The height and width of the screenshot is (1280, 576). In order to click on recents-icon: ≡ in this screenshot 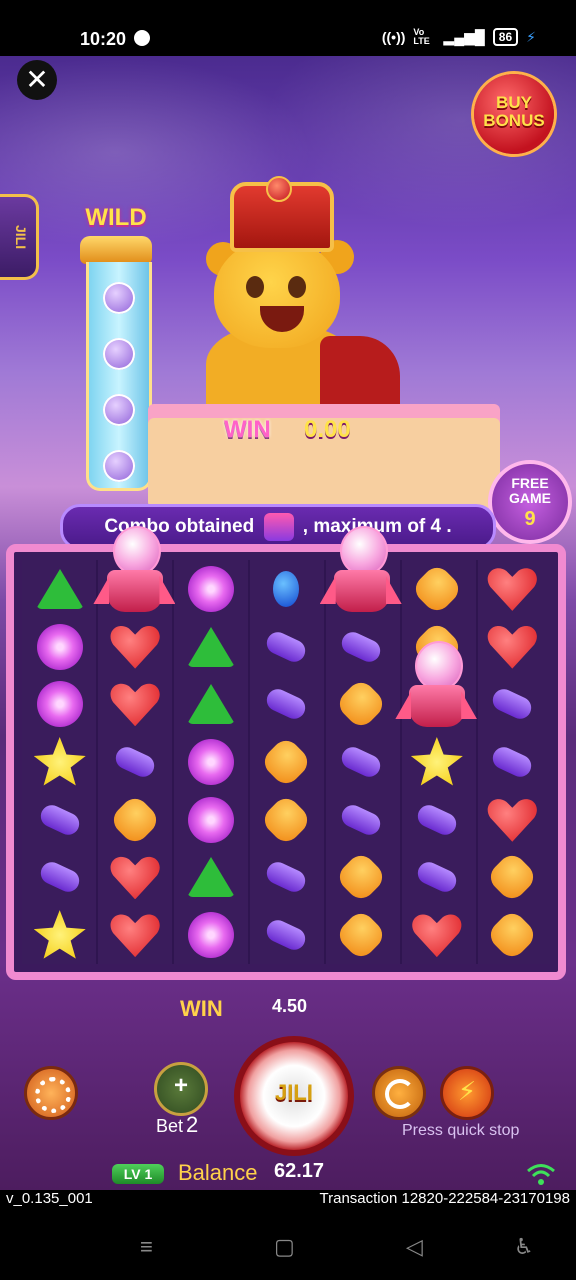, I will do `click(146, 1247)`.